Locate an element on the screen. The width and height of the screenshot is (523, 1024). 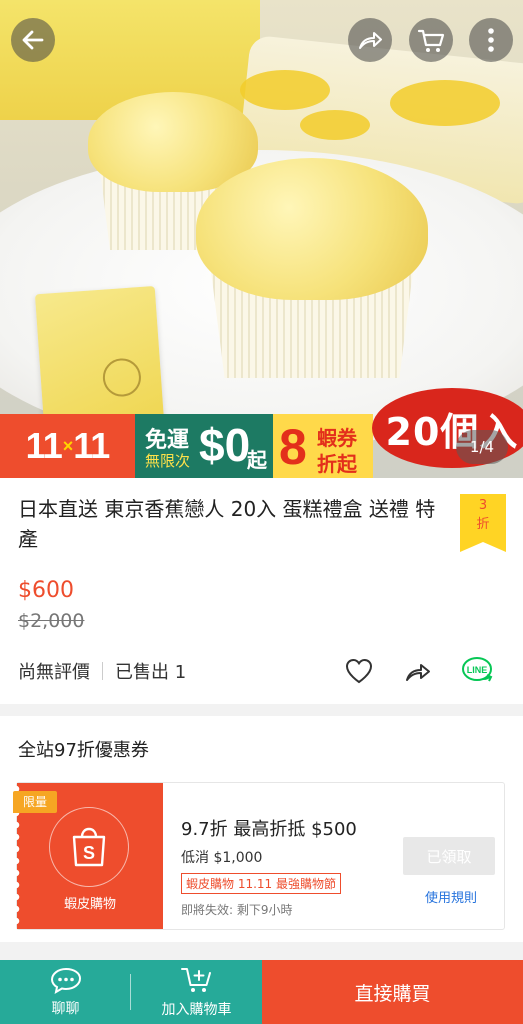
voucher-expiry: 即將失效: 剩下9小時 is located at coordinates (237, 910).